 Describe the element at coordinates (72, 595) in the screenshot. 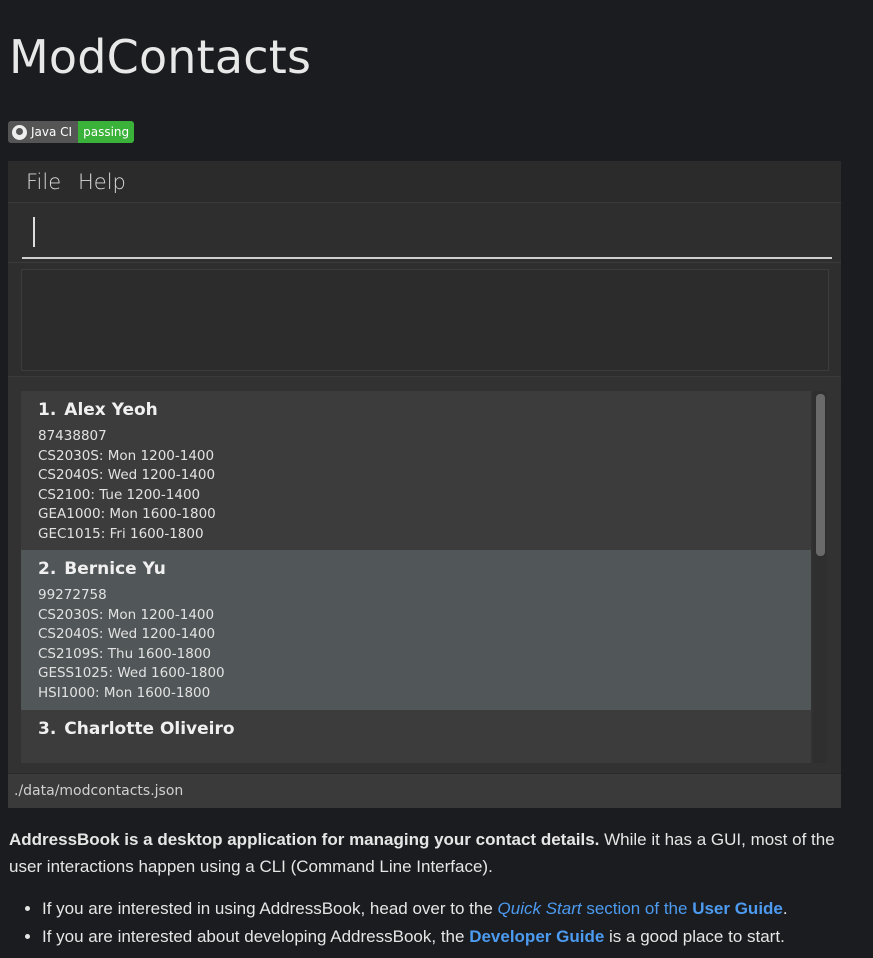

I see `person-phone: 99272758` at that location.